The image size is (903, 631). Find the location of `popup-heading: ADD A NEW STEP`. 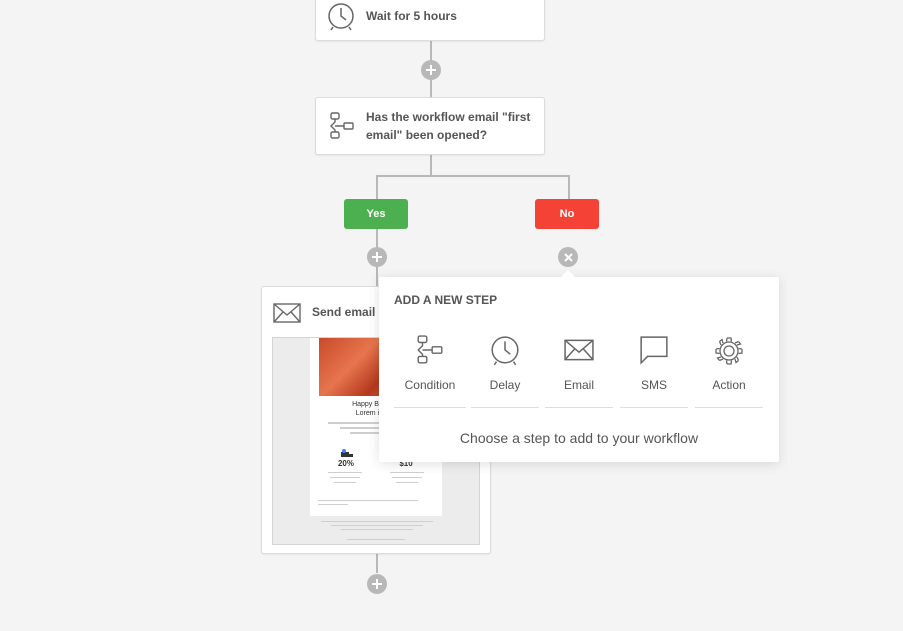

popup-heading: ADD A NEW STEP is located at coordinates (446, 300).